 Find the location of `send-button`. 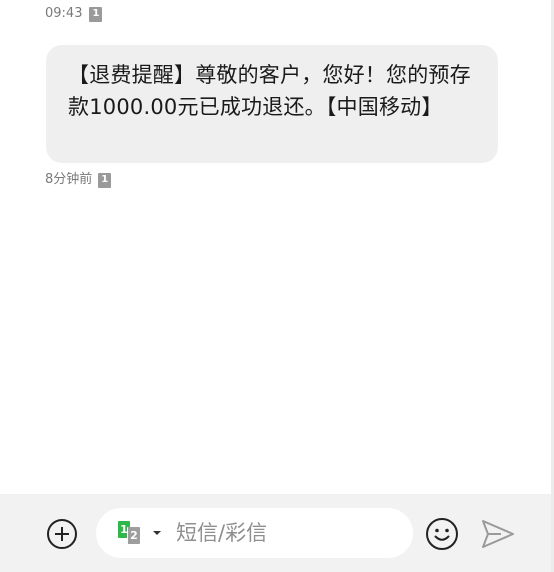

send-button is located at coordinates (498, 534).